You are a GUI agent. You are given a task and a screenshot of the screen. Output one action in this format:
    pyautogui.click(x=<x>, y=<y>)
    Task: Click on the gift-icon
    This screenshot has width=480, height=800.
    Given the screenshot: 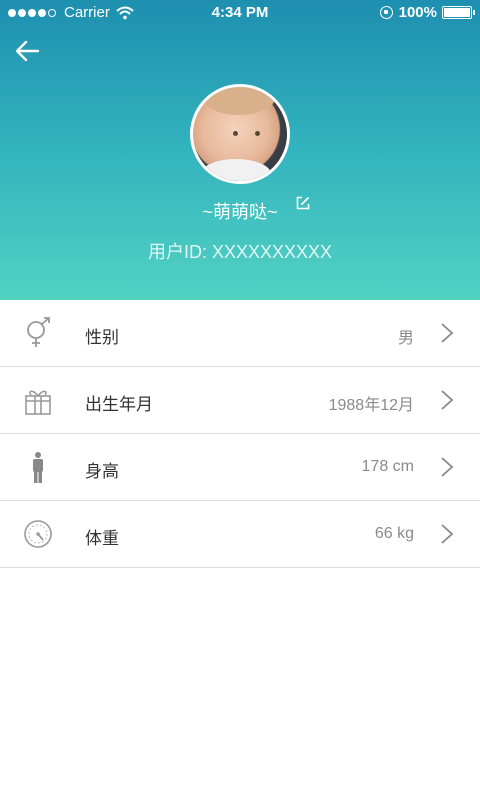 What is the action you would take?
    pyautogui.click(x=38, y=402)
    